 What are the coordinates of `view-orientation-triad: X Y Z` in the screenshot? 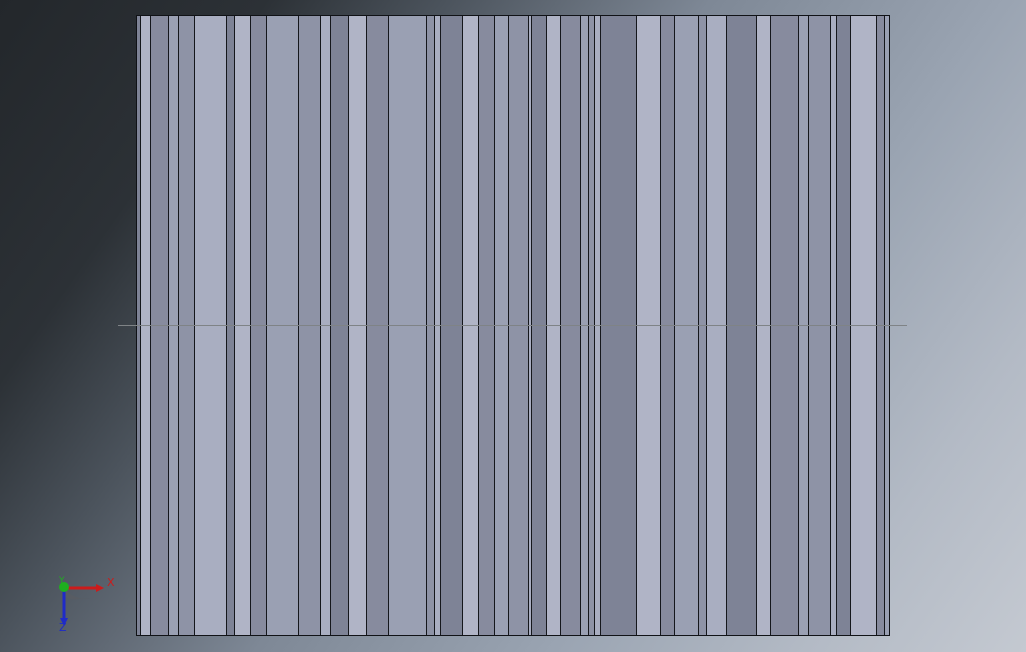 It's located at (87, 604).